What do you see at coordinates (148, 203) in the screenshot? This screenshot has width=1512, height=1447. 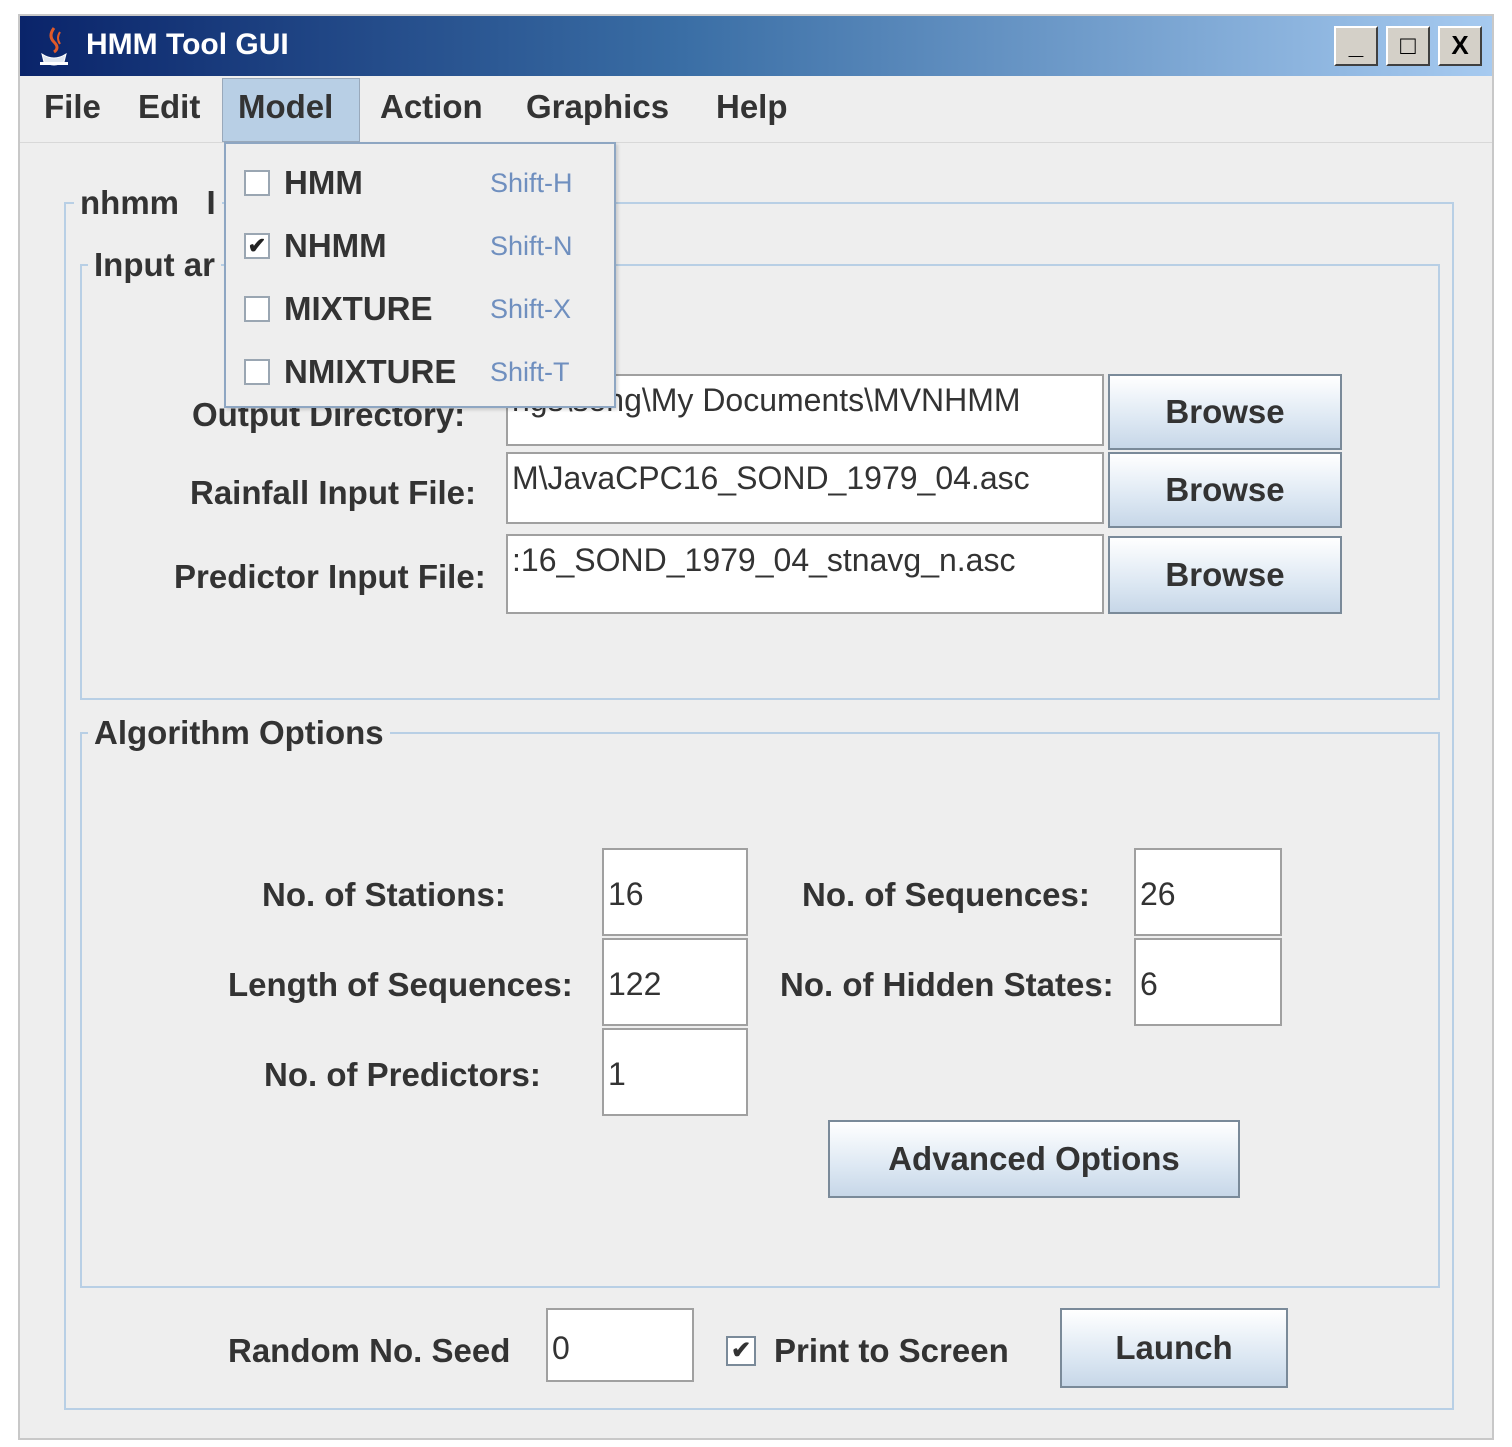 I see `panel-title: nhmm I` at bounding box center [148, 203].